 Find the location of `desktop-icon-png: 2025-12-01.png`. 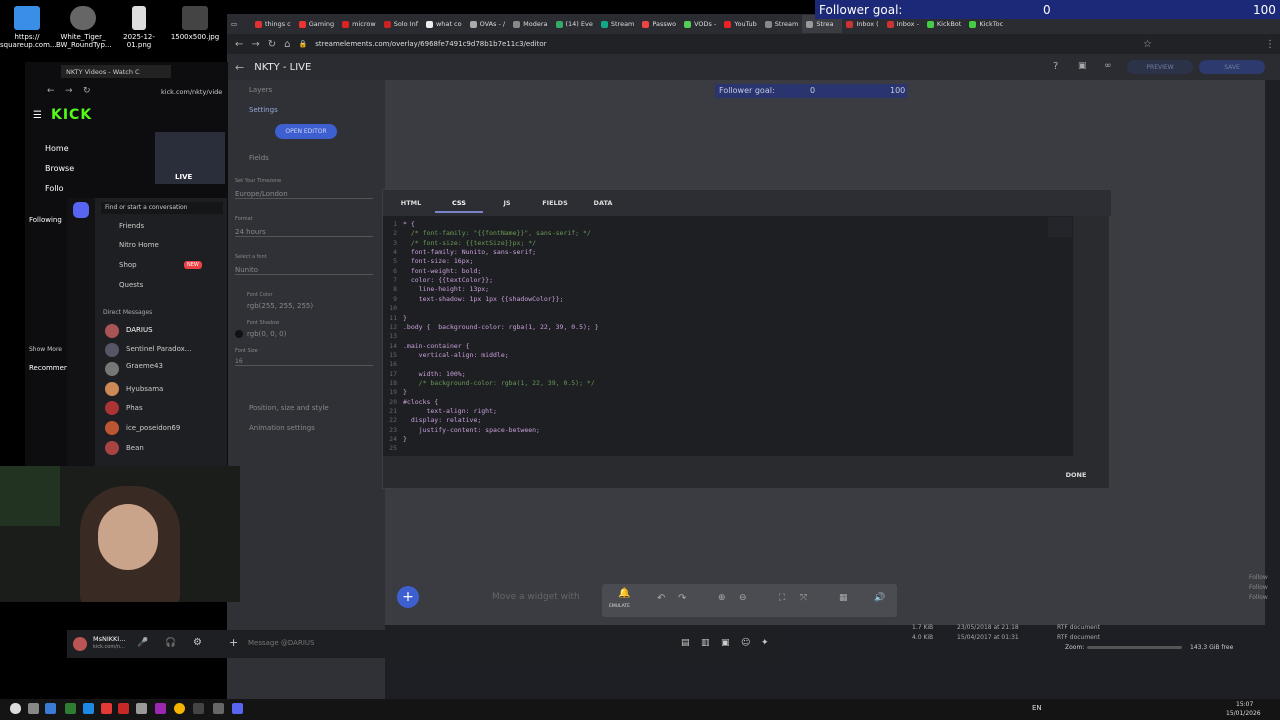

desktop-icon-png: 2025-12-01.png is located at coordinates (139, 27).